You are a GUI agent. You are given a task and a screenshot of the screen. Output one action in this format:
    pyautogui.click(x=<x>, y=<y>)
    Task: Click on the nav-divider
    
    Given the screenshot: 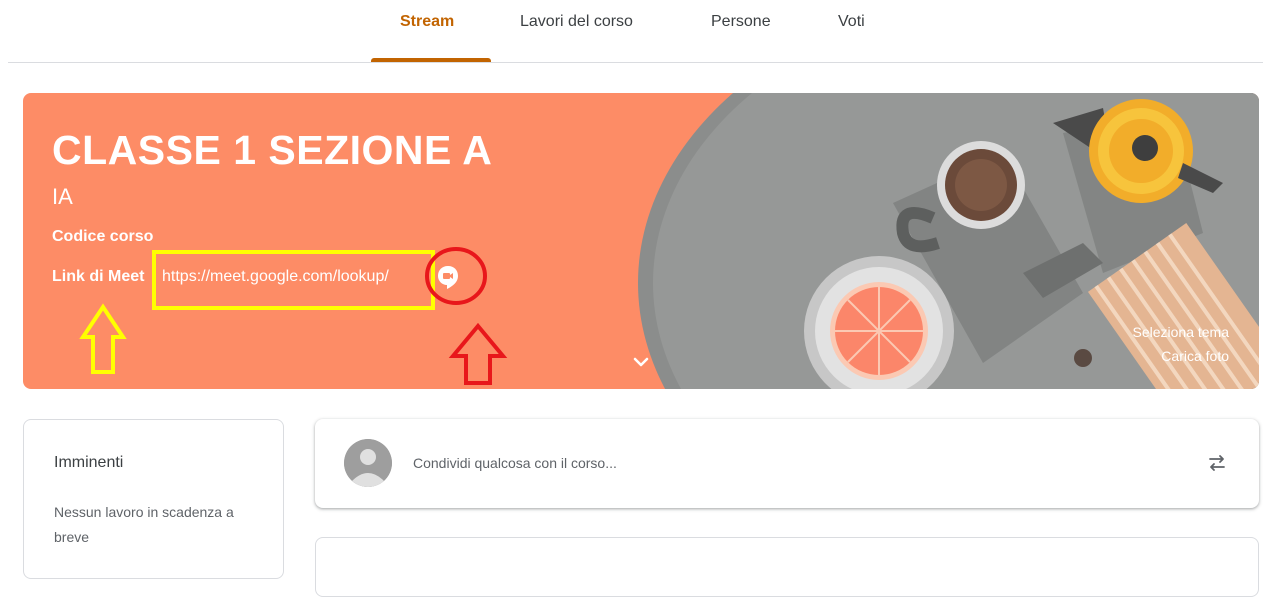 What is the action you would take?
    pyautogui.click(x=635, y=62)
    